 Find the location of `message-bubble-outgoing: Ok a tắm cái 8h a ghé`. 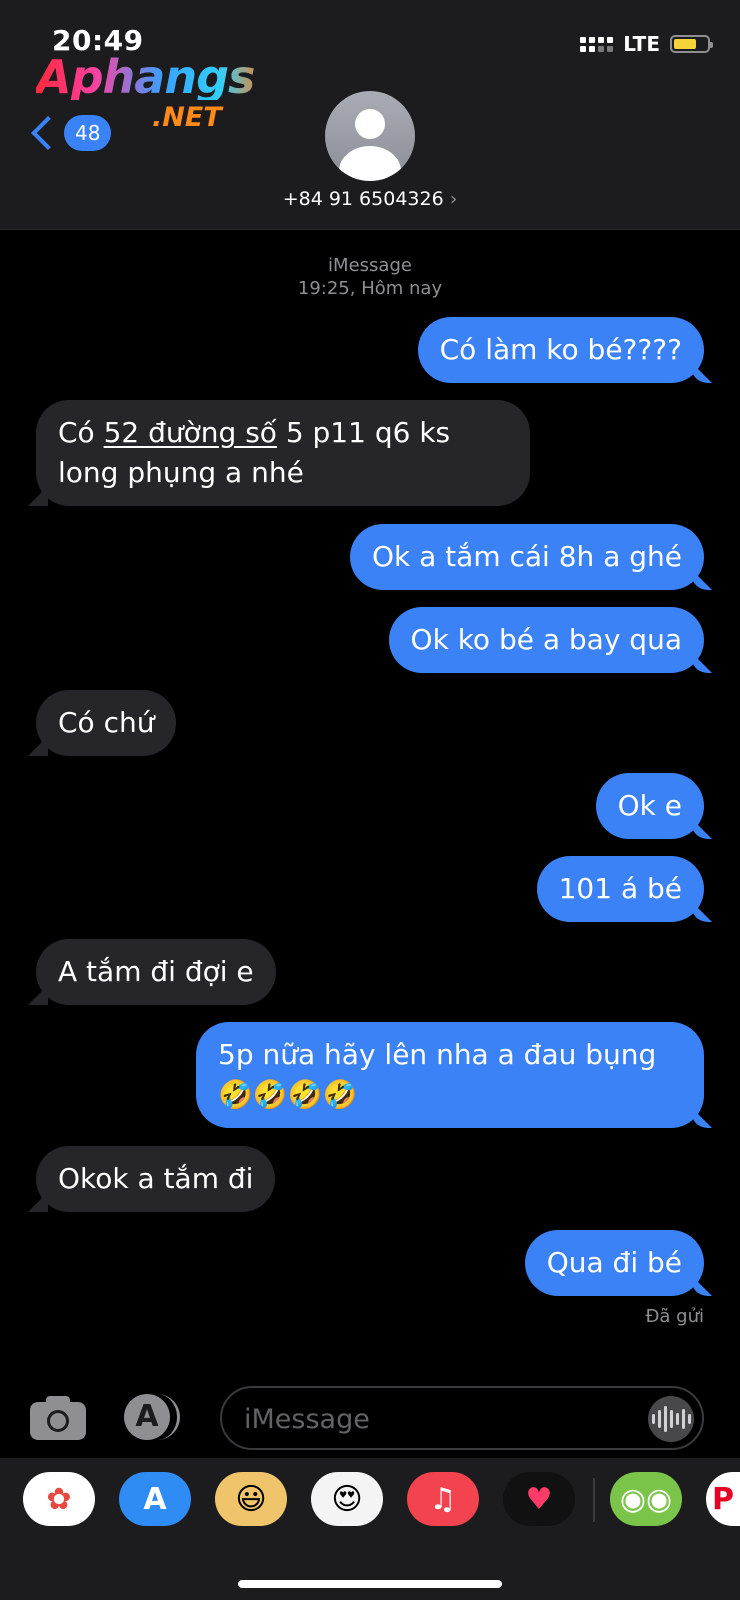

message-bubble-outgoing: Ok a tắm cái 8h a ghé is located at coordinates (526, 557).